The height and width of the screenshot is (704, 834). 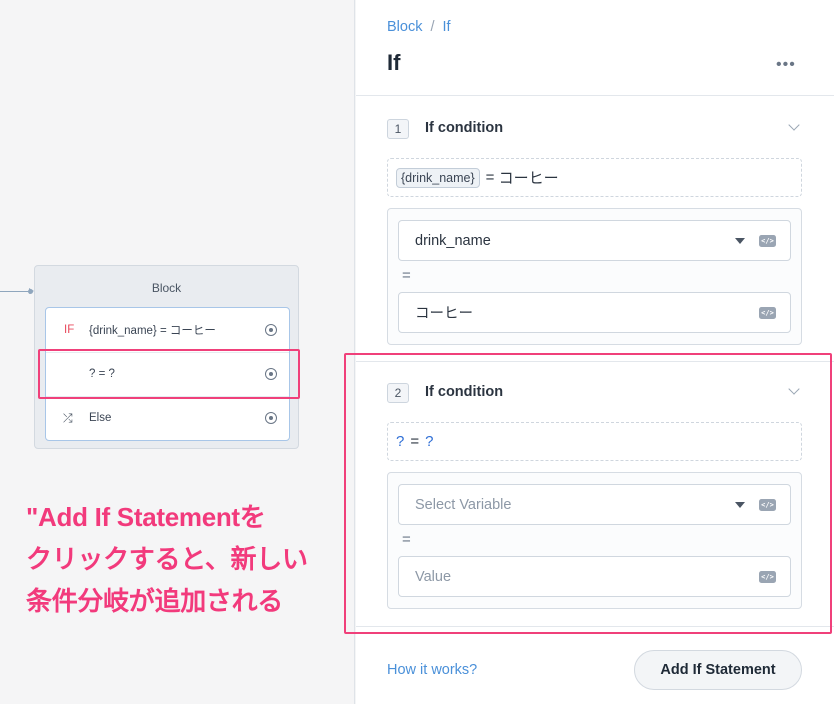 What do you see at coordinates (394, 62) in the screenshot?
I see `page-title: If` at bounding box center [394, 62].